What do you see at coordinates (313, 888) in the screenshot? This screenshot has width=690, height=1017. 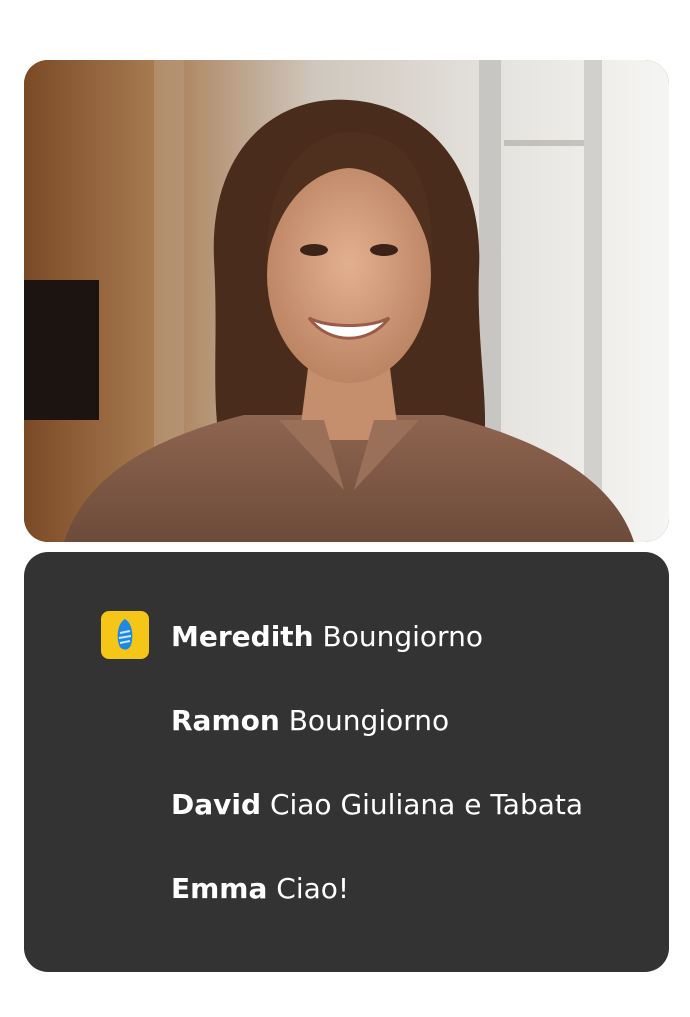 I see `message-text: Ciao!` at bounding box center [313, 888].